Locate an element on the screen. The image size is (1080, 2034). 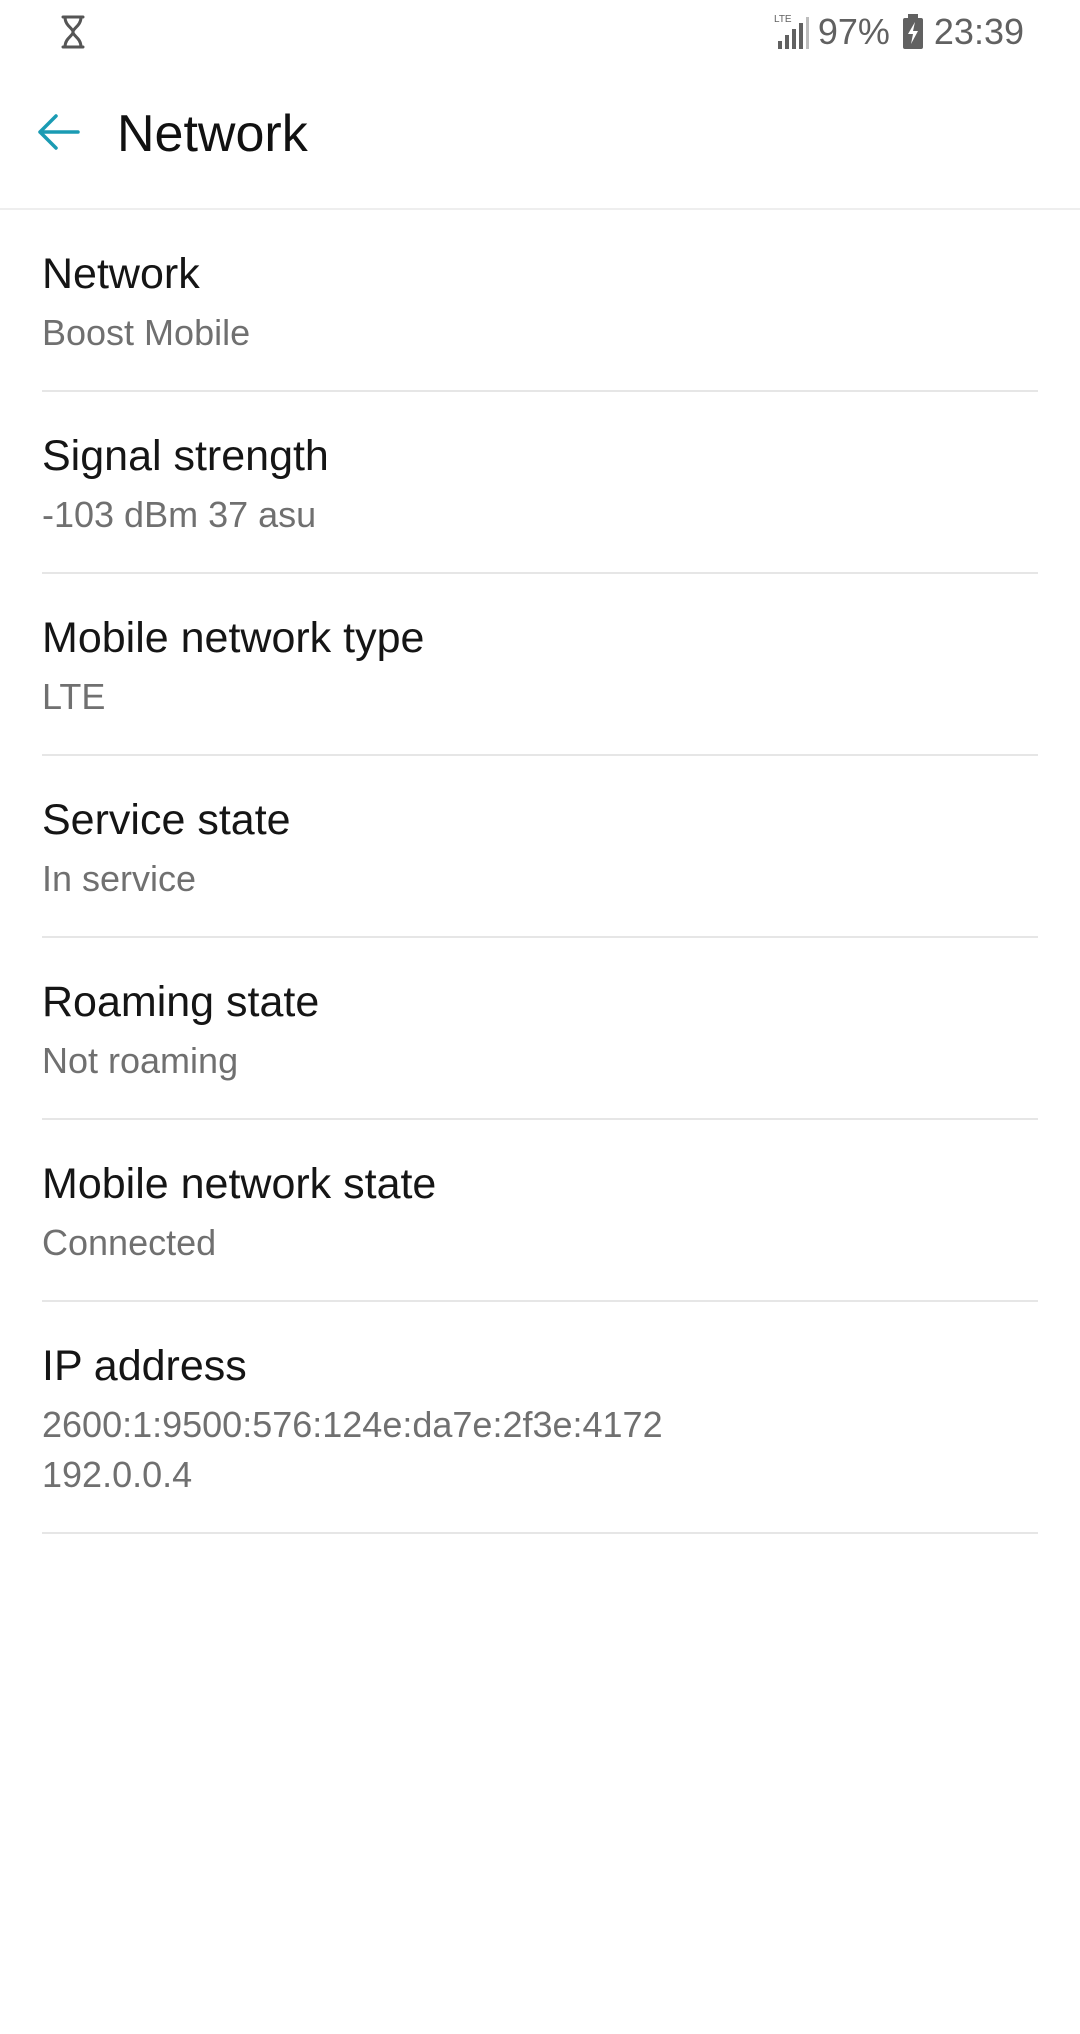
item-value: In service is located at coordinates (119, 878).